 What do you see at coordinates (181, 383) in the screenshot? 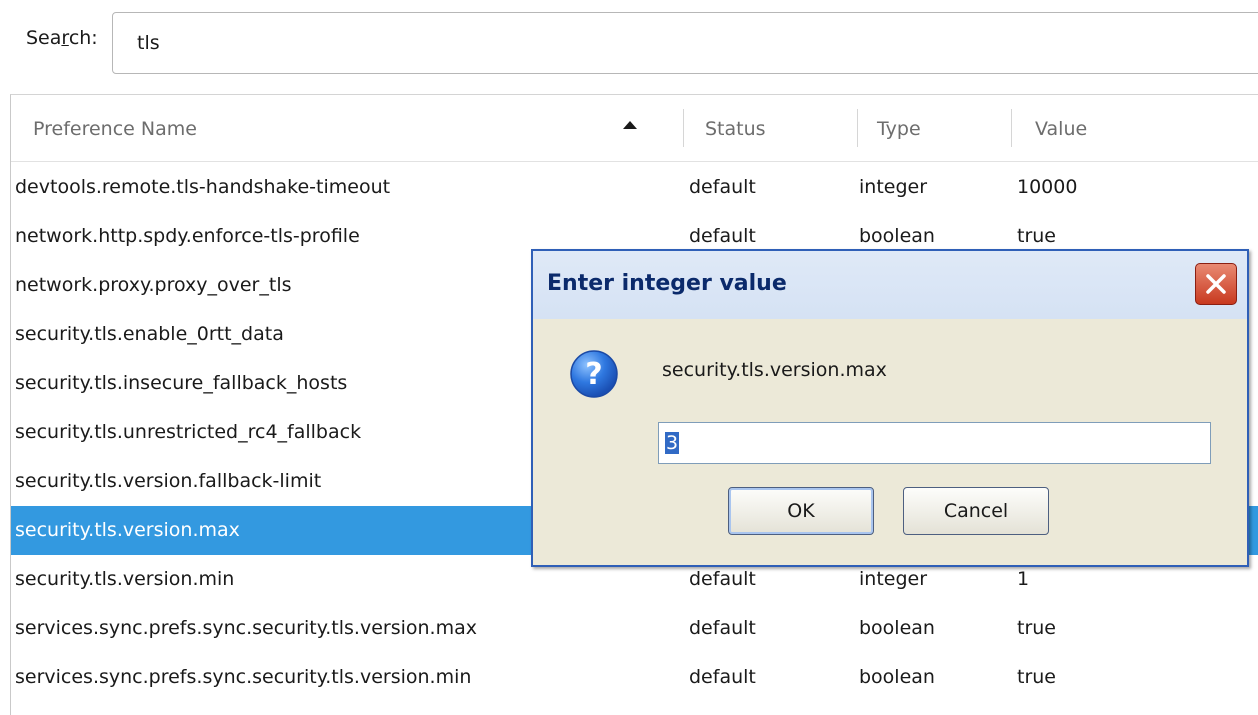
I see `pref-name-cell: security.tls.insecure_fallback_hosts` at bounding box center [181, 383].